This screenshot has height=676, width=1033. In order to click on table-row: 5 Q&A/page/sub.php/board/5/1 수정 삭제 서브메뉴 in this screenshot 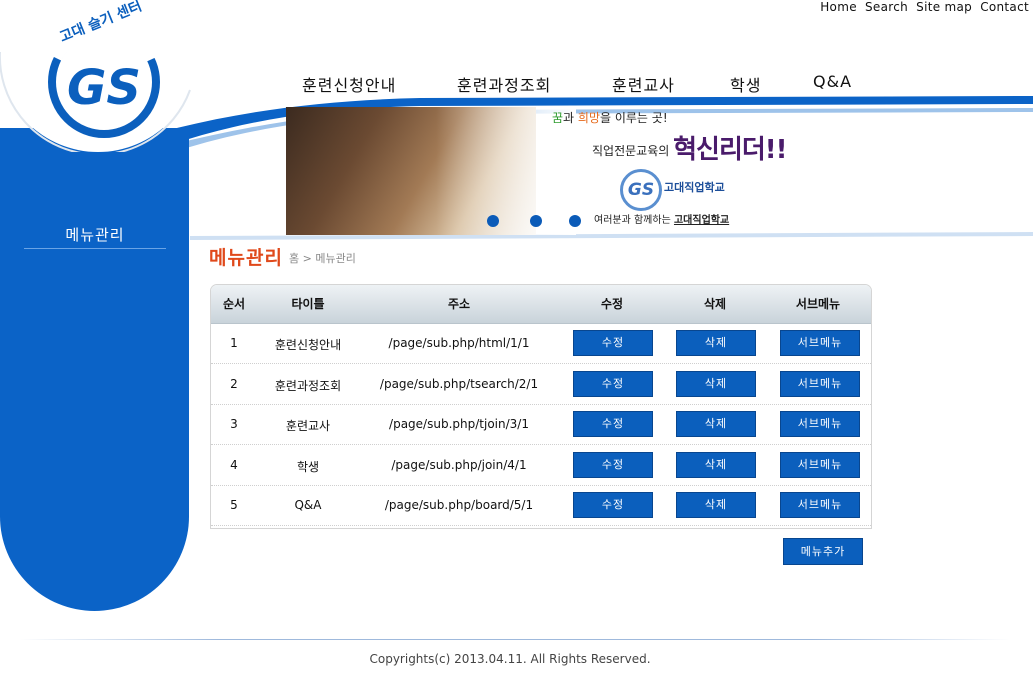, I will do `click(541, 506)`.